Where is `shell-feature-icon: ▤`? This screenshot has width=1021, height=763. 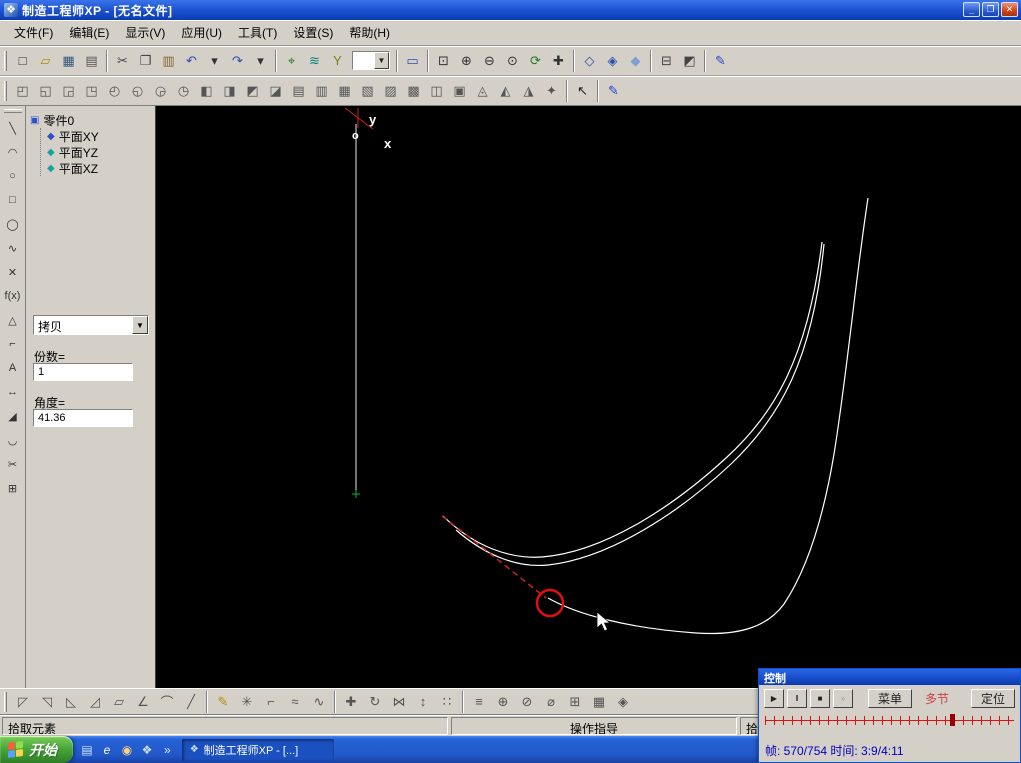 shell-feature-icon: ▤ is located at coordinates (298, 90).